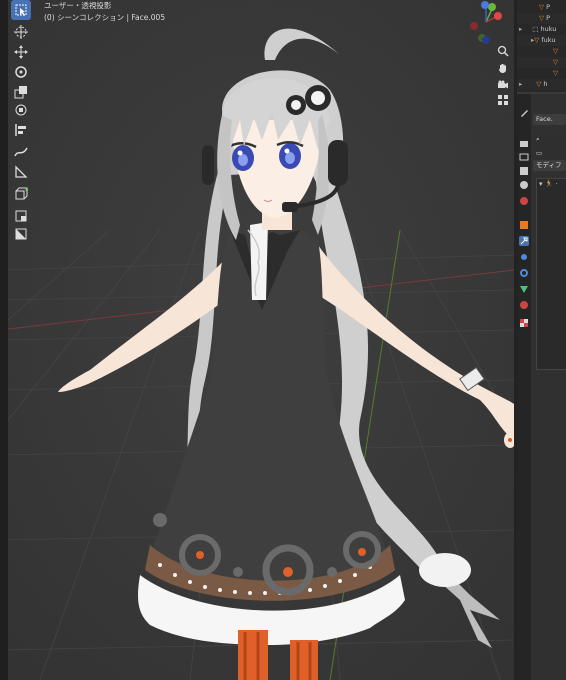 Image resolution: width=566 pixels, height=680 pixels. What do you see at coordinates (485, 25) in the screenshot?
I see `navigation-gizmo` at bounding box center [485, 25].